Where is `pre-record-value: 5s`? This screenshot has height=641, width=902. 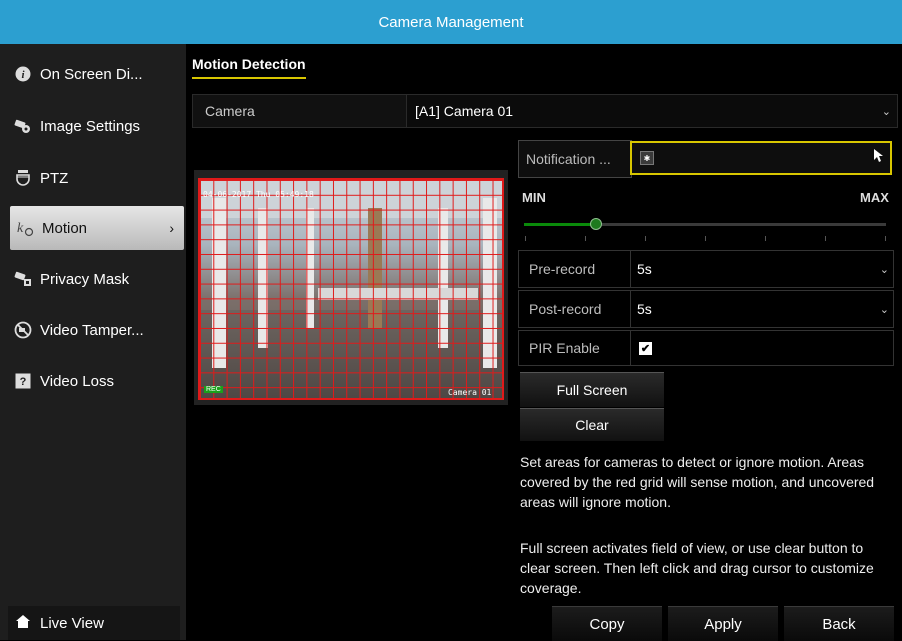 pre-record-value: 5s is located at coordinates (644, 269).